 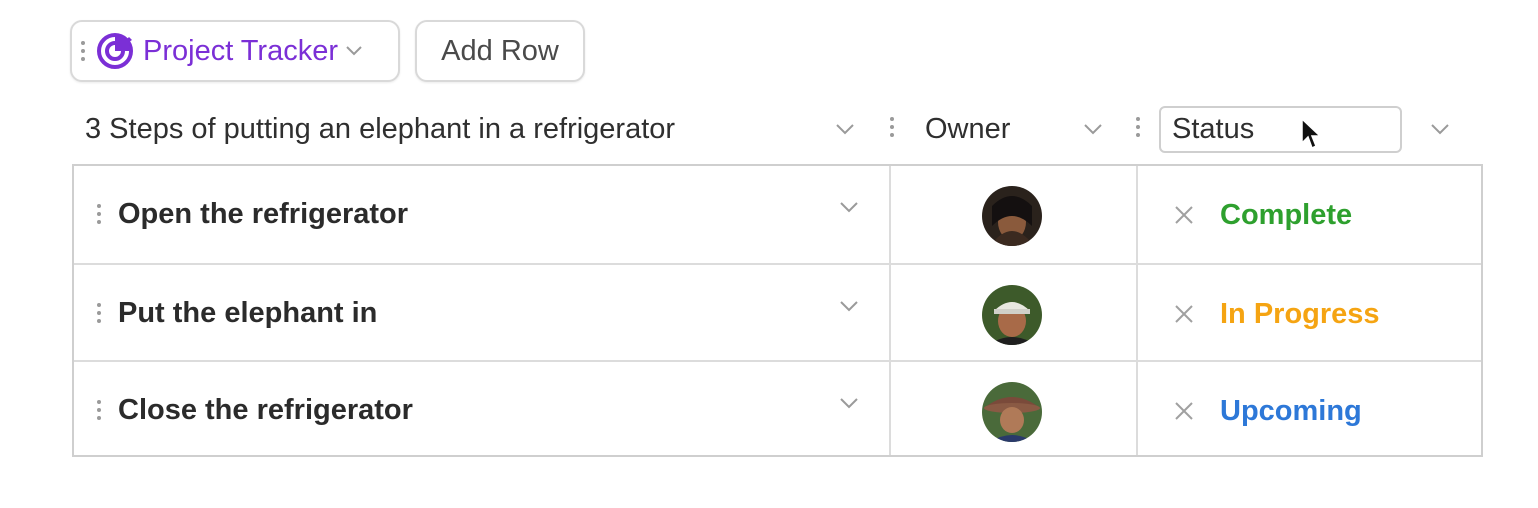 What do you see at coordinates (967, 129) in the screenshot?
I see `column-header-owner: Owner` at bounding box center [967, 129].